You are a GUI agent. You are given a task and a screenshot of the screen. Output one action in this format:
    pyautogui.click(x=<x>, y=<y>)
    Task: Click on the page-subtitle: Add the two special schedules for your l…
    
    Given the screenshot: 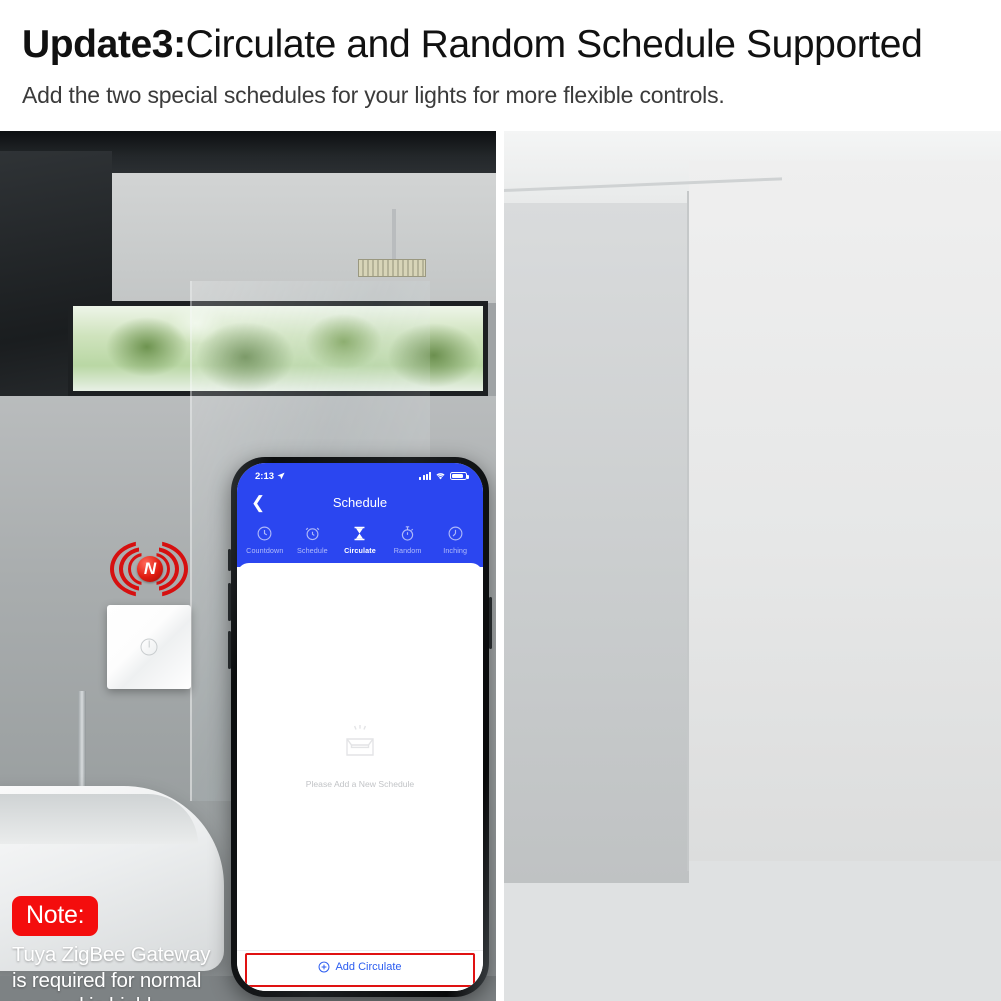 What is the action you would take?
    pyautogui.click(x=373, y=95)
    